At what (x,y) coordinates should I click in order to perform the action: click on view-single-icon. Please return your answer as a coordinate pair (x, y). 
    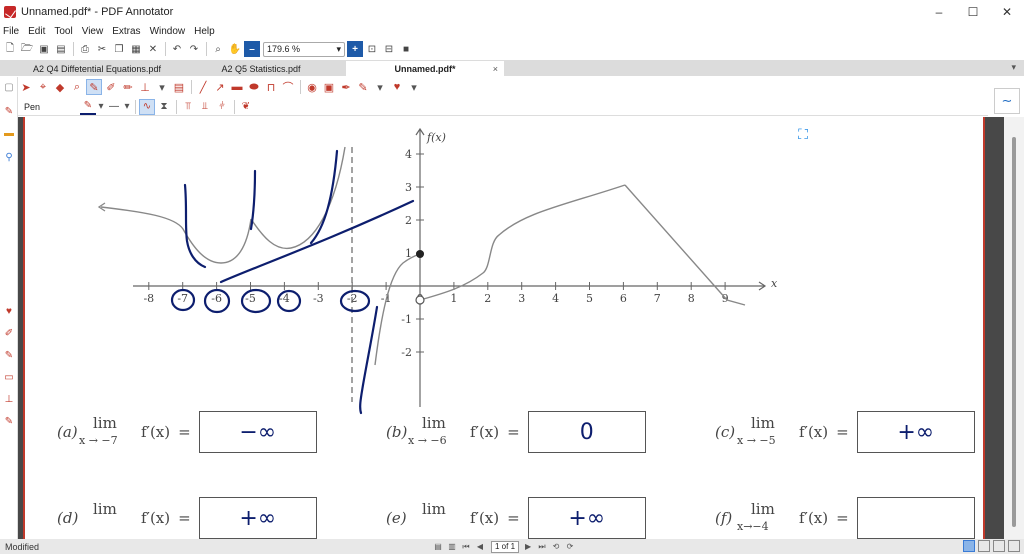
    Looking at the image, I should click on (984, 546).